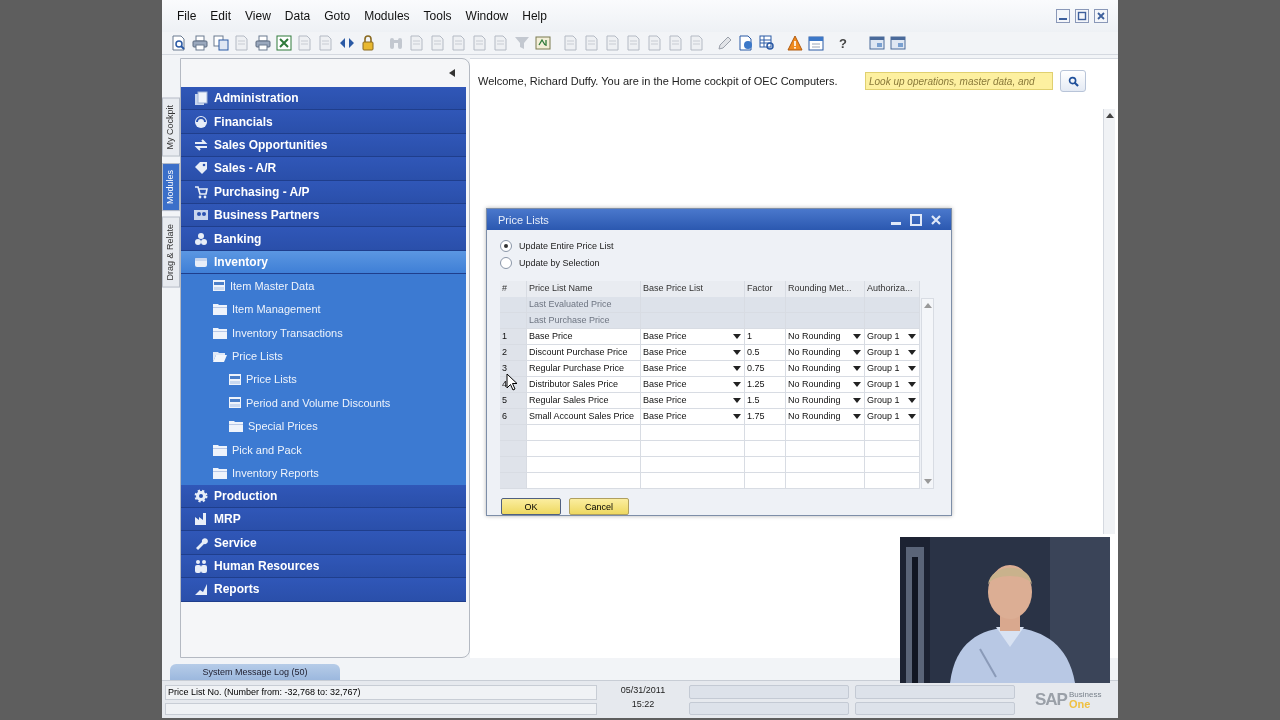 This screenshot has height=720, width=1280. I want to click on radio-button, so click(506, 245).